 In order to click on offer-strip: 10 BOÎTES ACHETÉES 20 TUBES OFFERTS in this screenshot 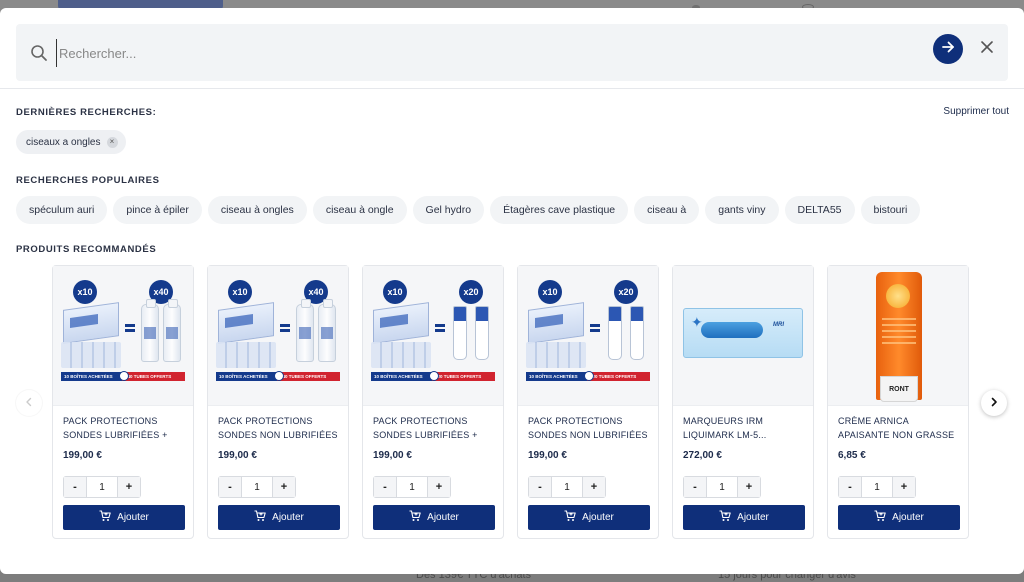, I will do `click(433, 376)`.